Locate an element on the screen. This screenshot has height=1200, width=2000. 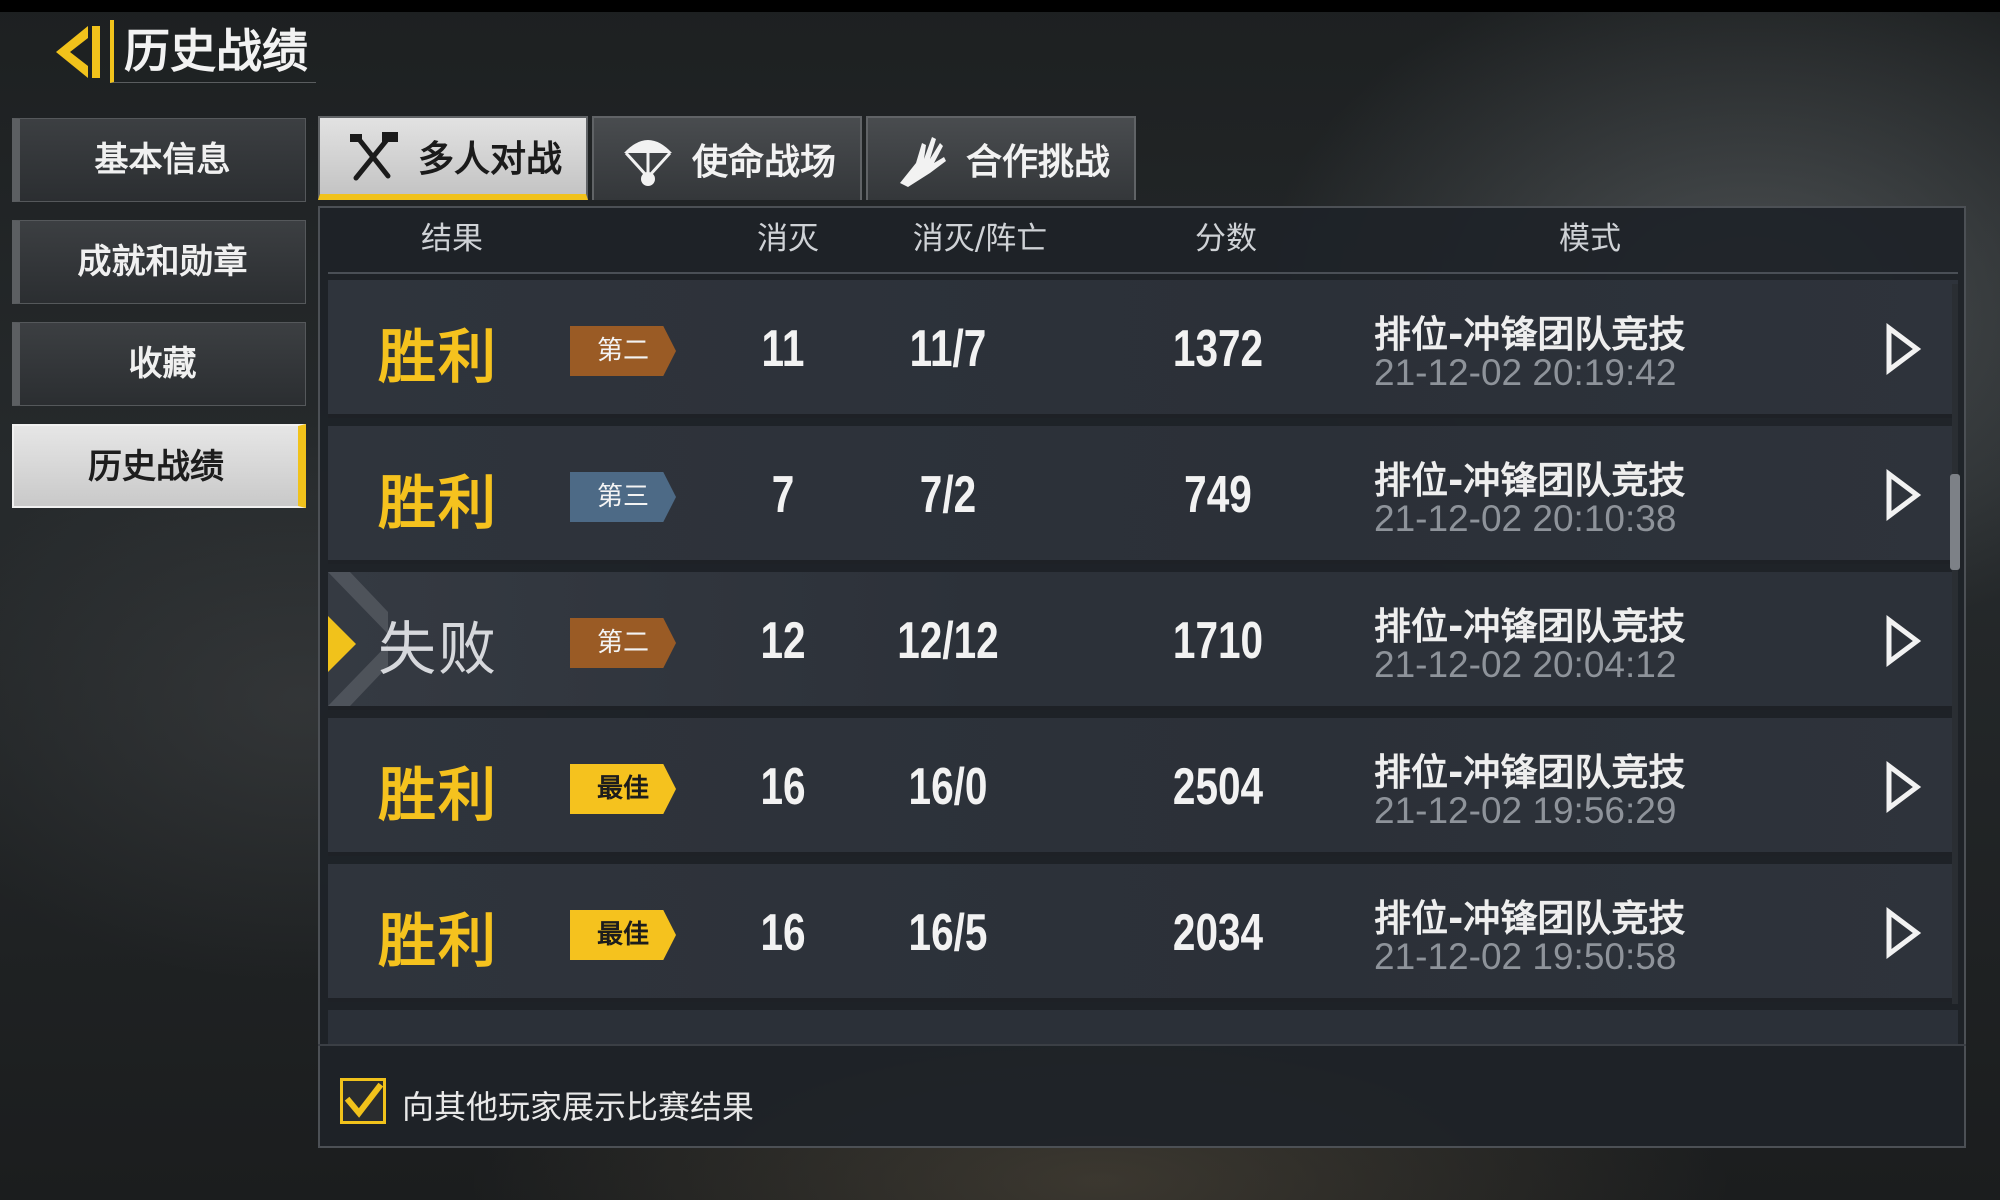
tab-battle-royale: 使命战场 is located at coordinates (727, 158).